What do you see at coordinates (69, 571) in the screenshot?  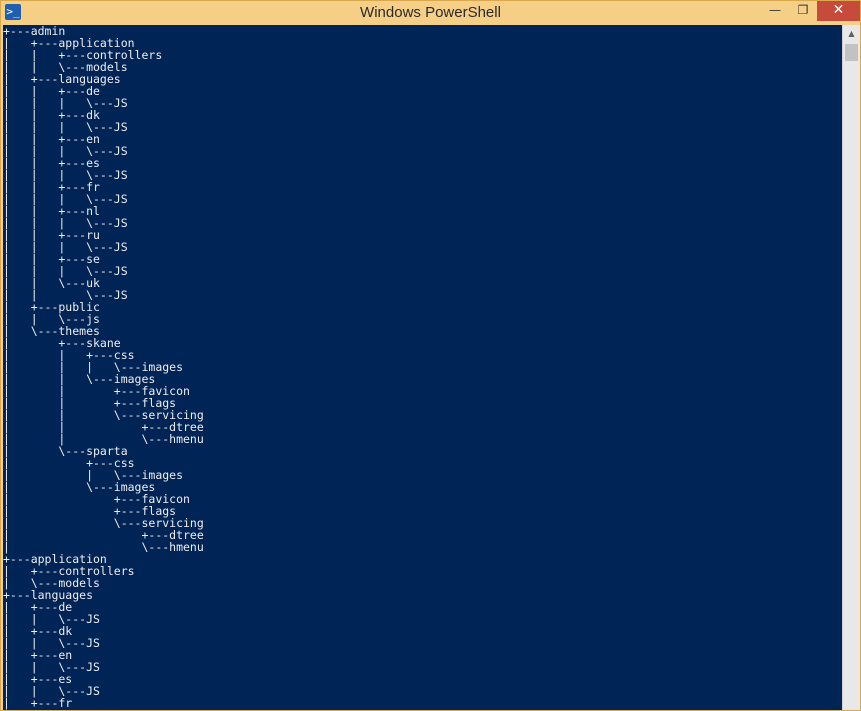 I see `console-line: | +---controllers` at bounding box center [69, 571].